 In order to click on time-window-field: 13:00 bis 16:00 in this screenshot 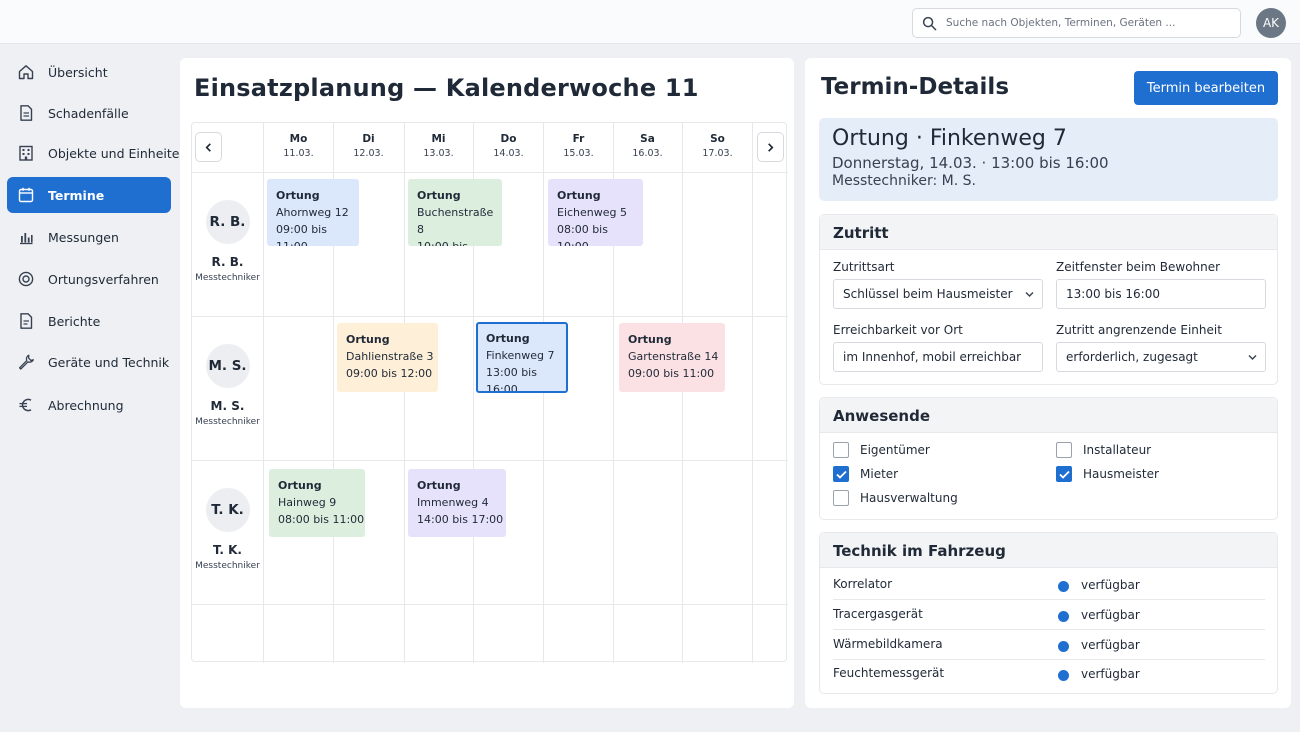, I will do `click(1161, 294)`.